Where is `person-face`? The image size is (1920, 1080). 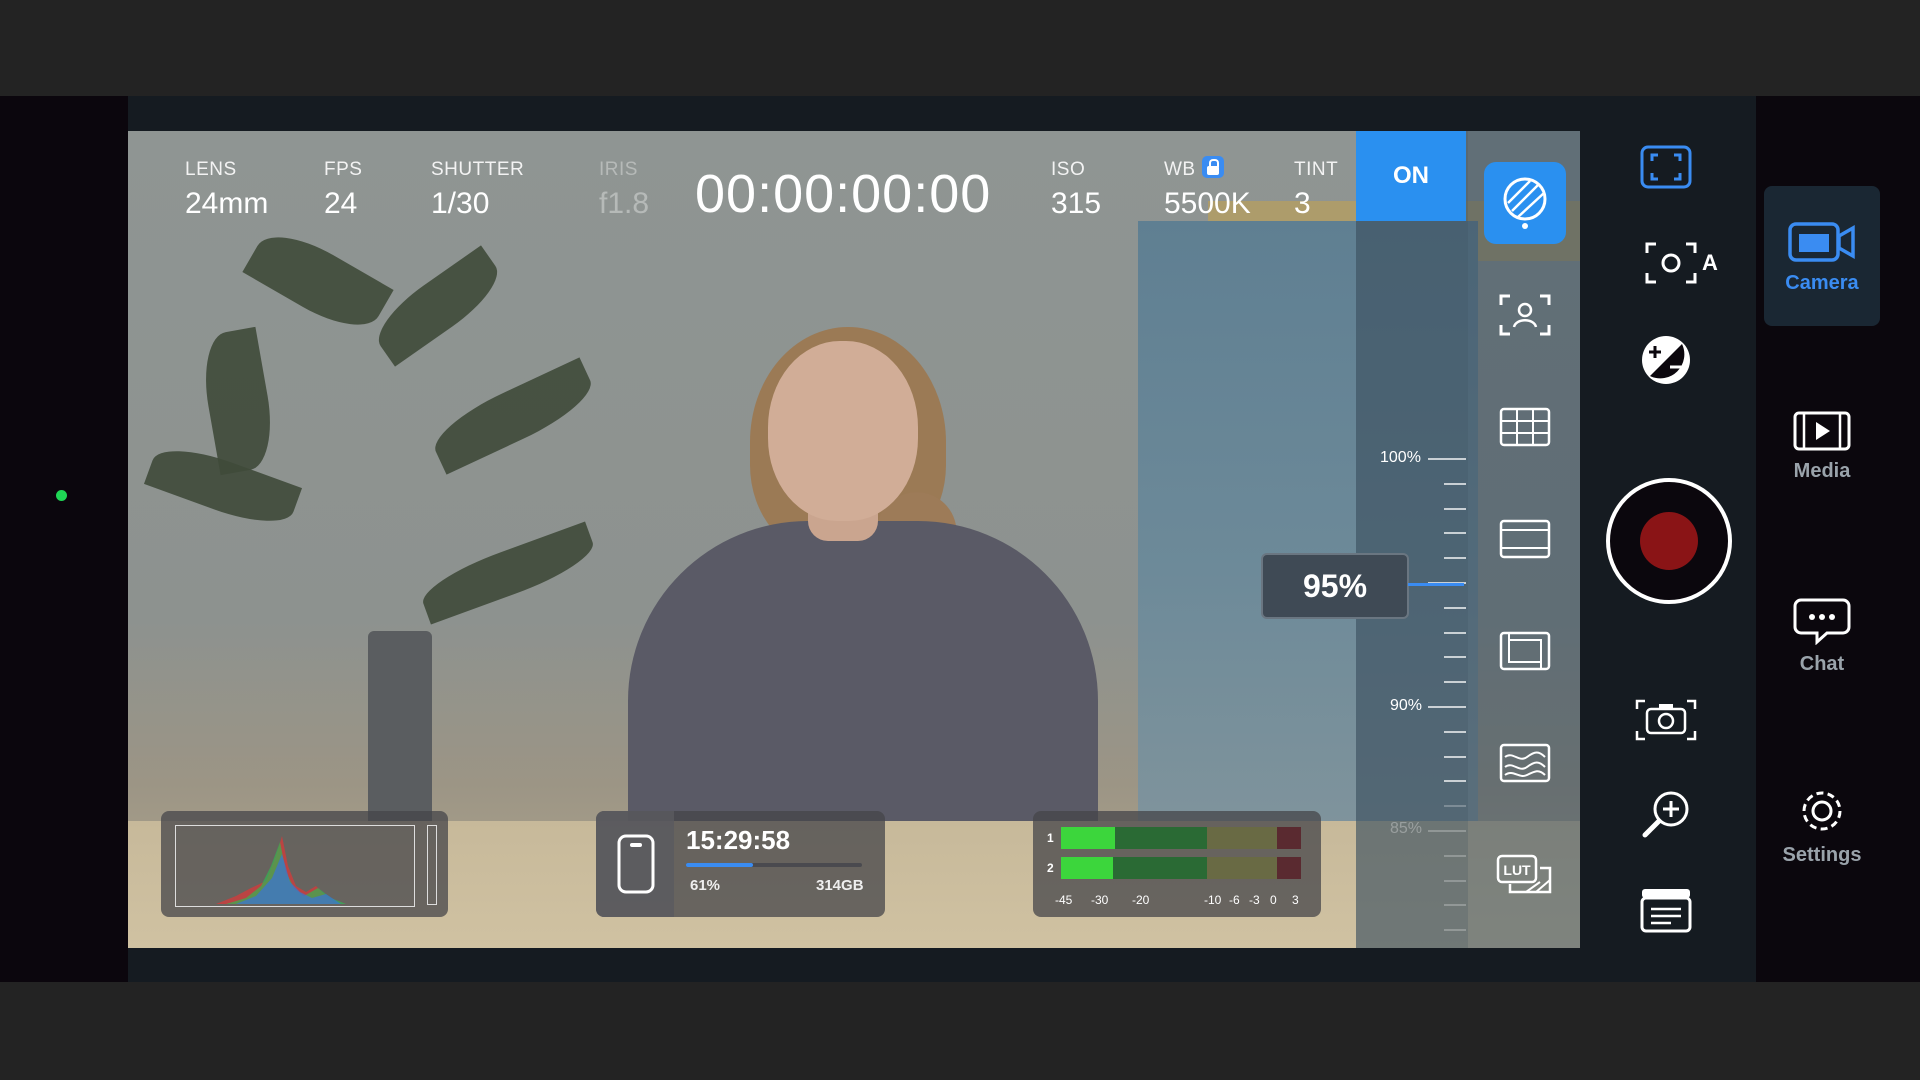 person-face is located at coordinates (843, 431).